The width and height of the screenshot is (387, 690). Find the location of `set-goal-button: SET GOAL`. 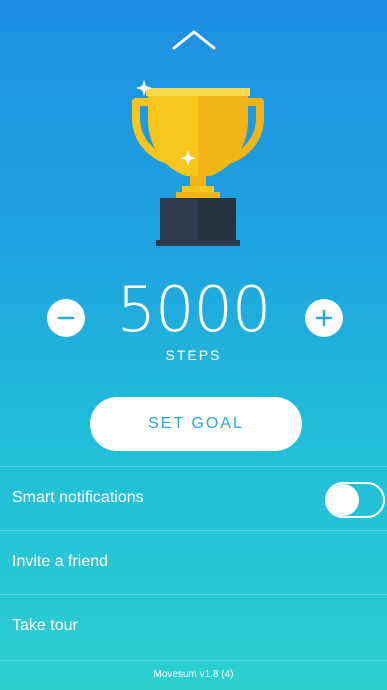

set-goal-button: SET GOAL is located at coordinates (196, 424).